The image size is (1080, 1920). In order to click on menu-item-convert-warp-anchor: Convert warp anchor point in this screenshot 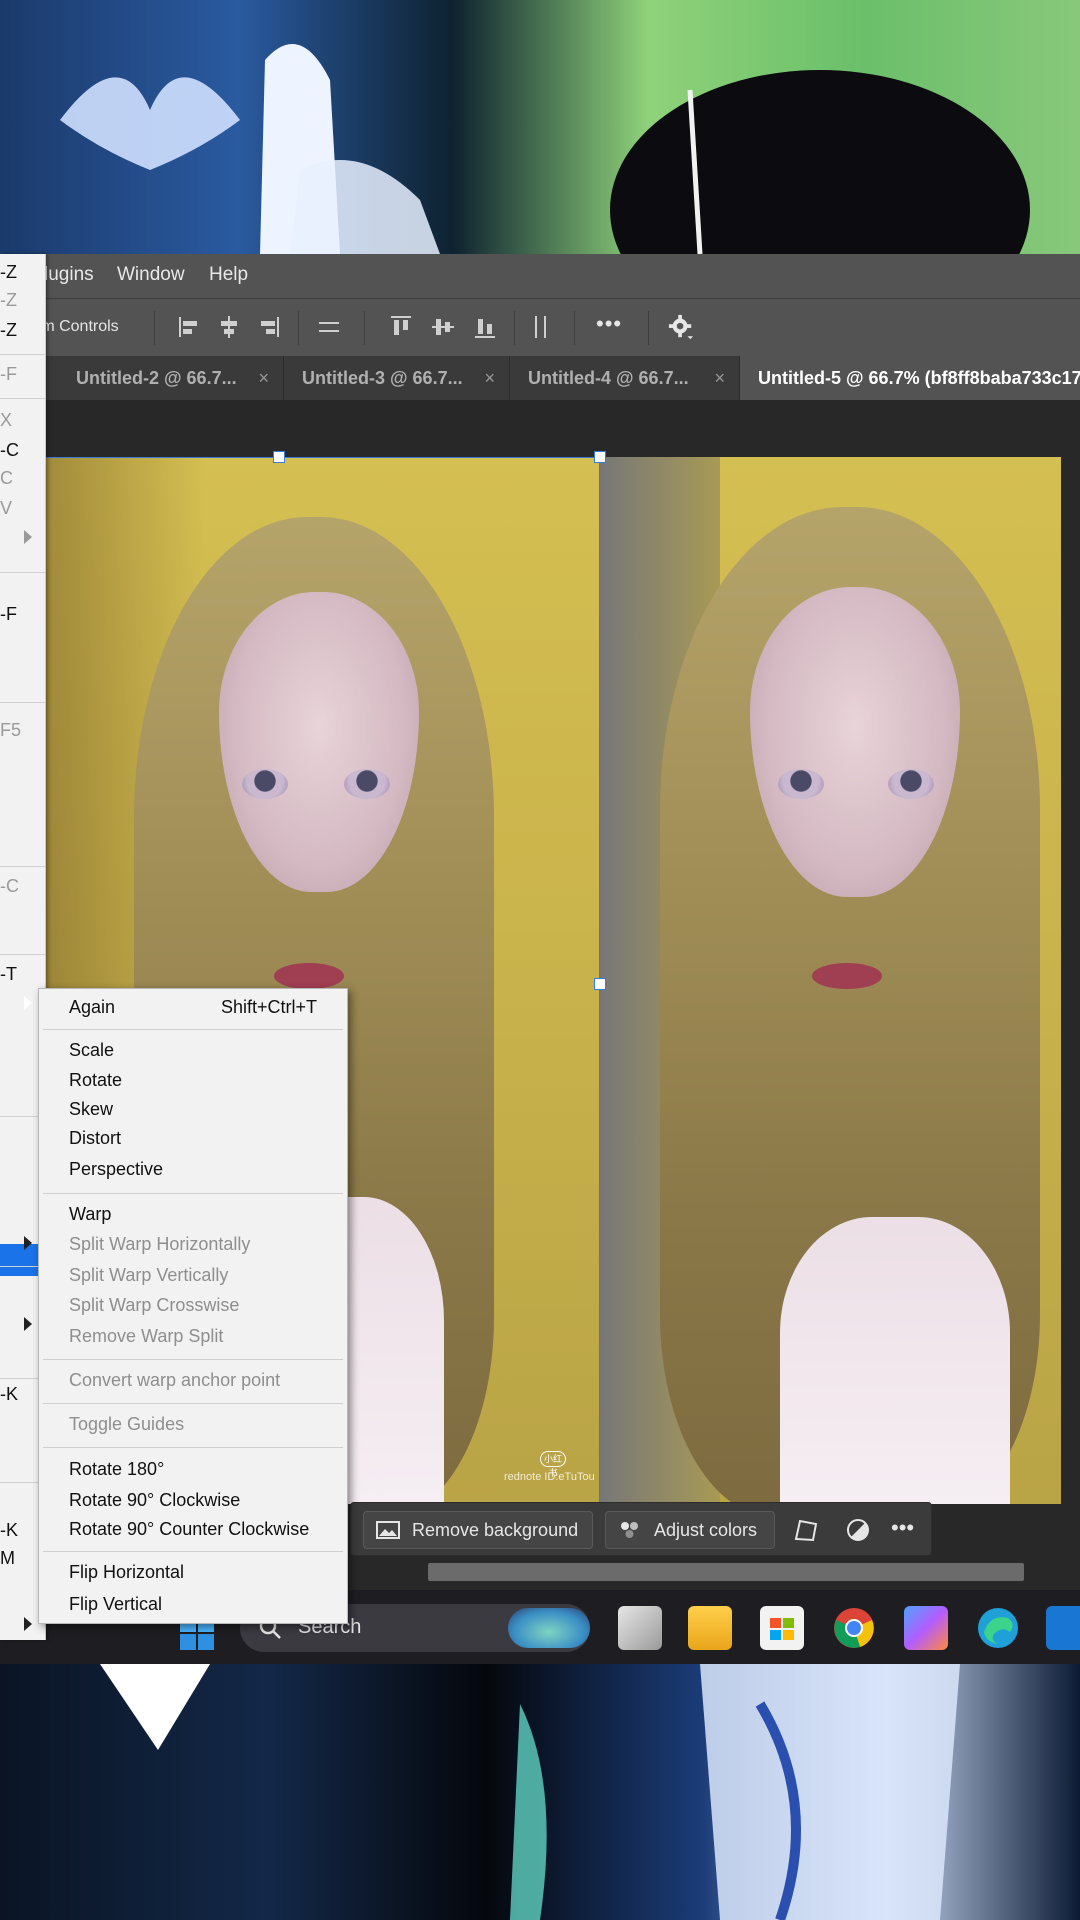, I will do `click(175, 1380)`.